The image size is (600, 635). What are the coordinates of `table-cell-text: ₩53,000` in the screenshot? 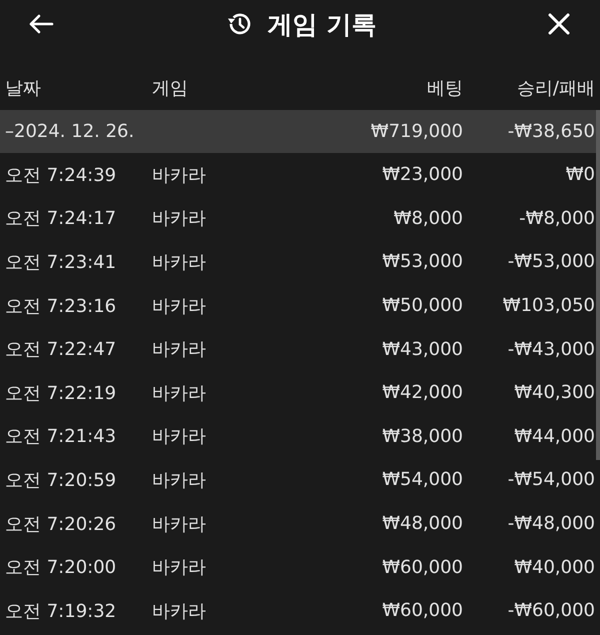 It's located at (422, 261).